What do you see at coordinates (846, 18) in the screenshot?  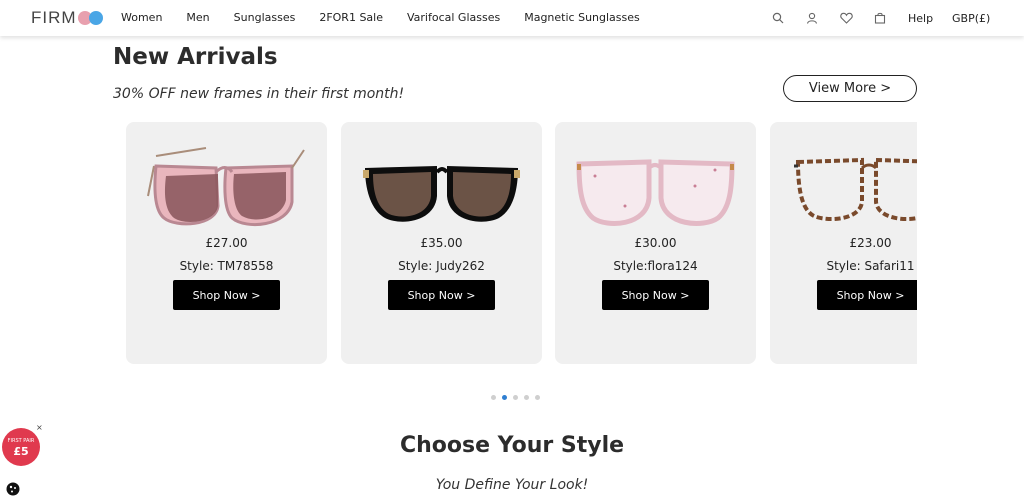 I see `heart-icon` at bounding box center [846, 18].